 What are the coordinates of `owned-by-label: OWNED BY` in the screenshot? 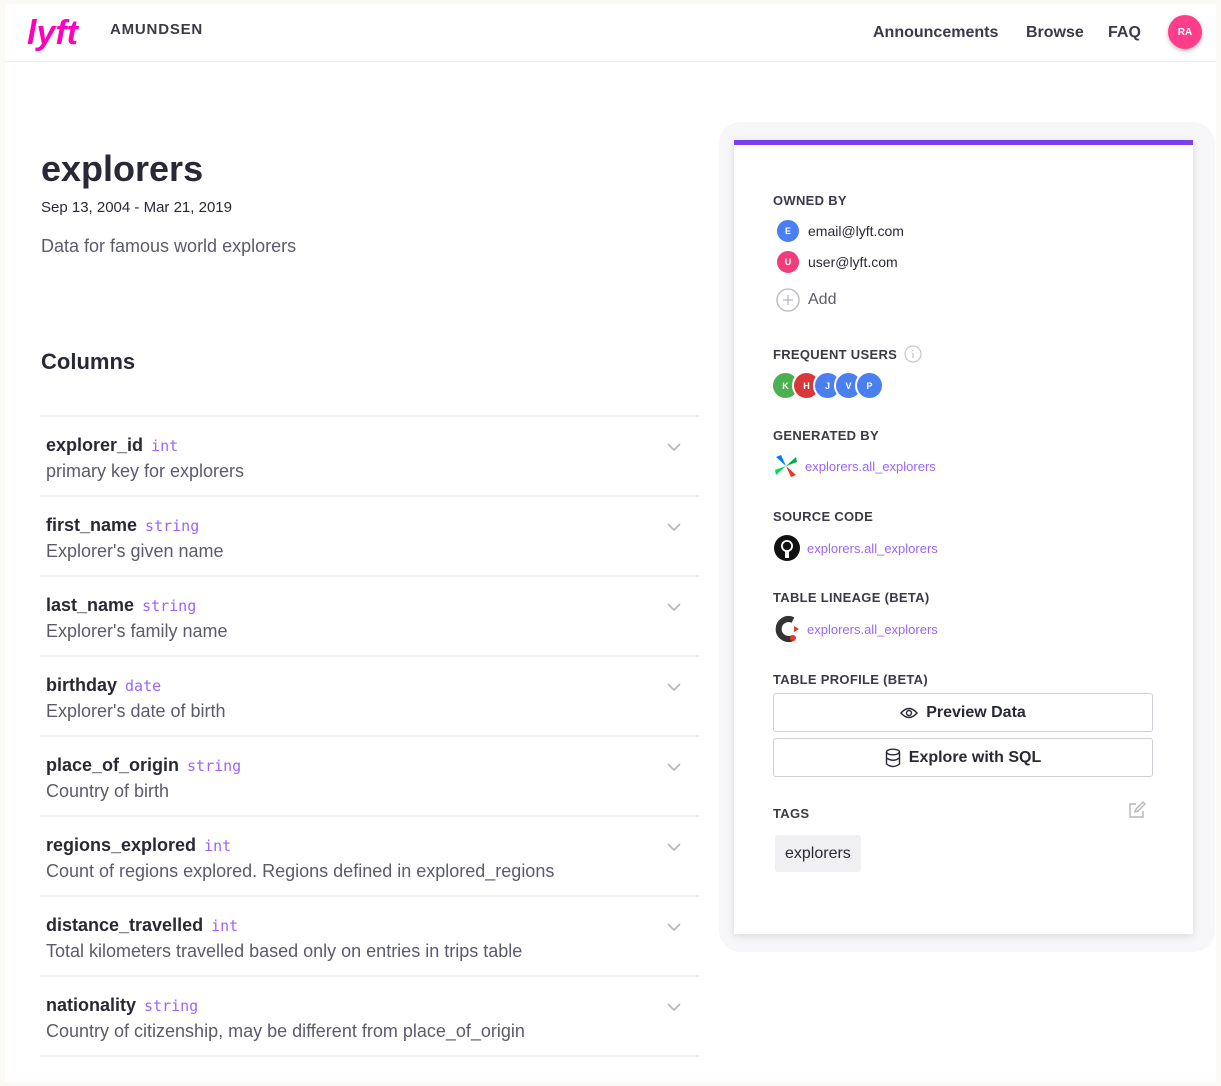 It's located at (810, 200).